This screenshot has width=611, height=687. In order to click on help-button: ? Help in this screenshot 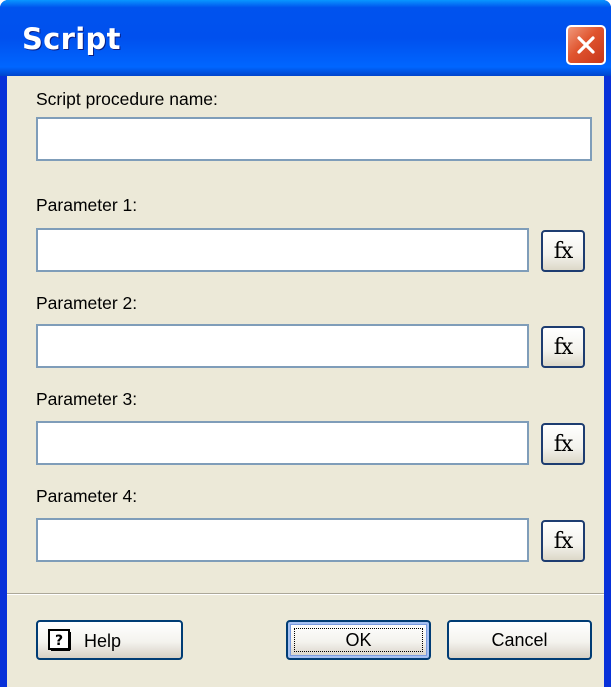, I will do `click(109, 640)`.